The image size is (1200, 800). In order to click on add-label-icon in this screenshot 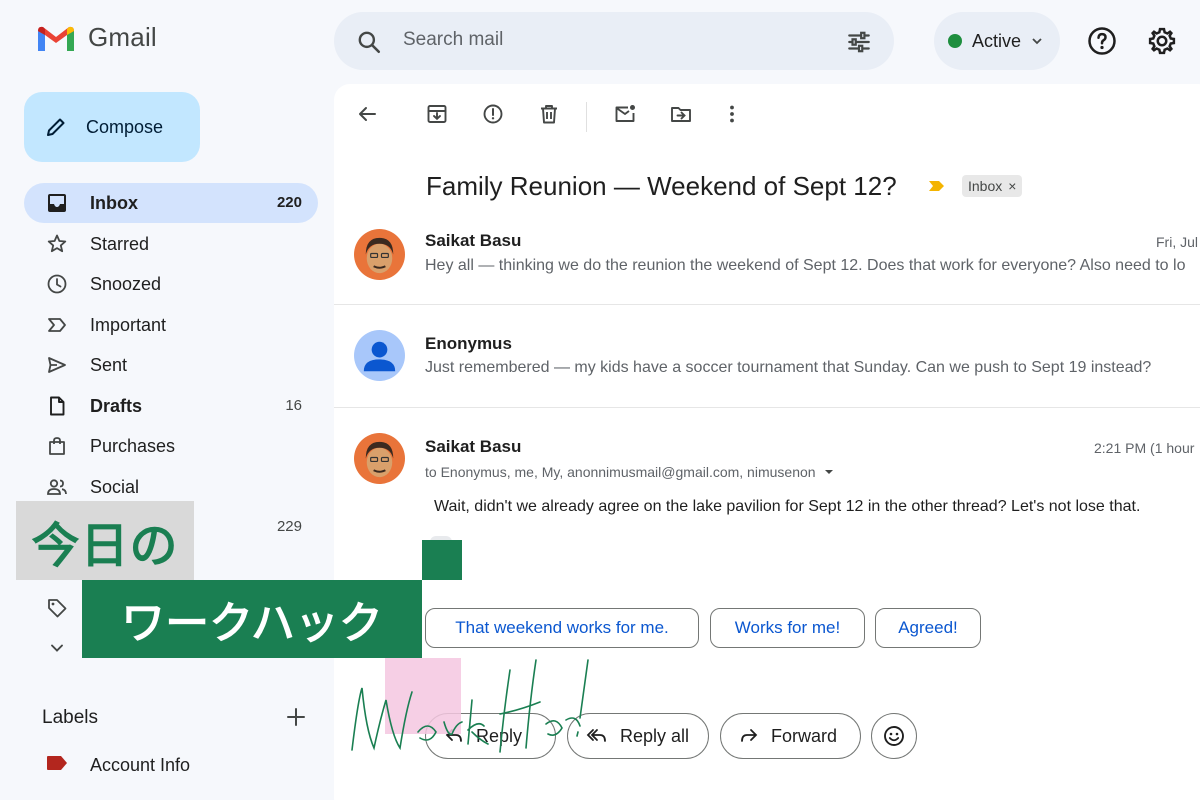, I will do `click(296, 717)`.